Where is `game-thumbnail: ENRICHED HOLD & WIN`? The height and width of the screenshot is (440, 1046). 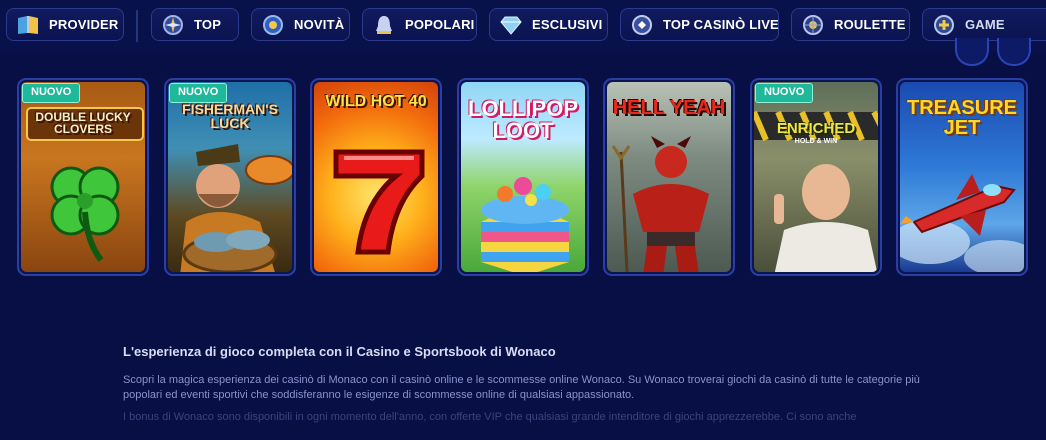
game-thumbnail: ENRICHED HOLD & WIN is located at coordinates (816, 177).